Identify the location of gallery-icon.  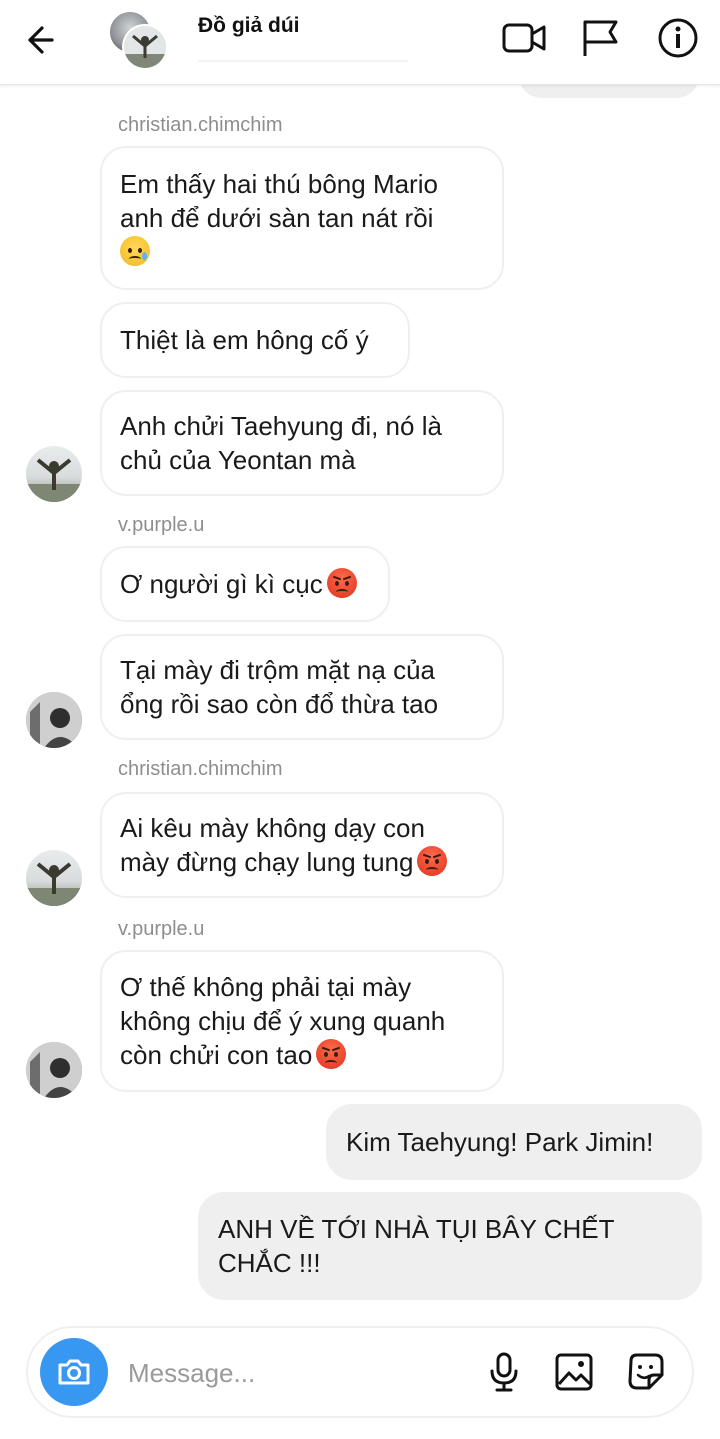
(574, 1372).